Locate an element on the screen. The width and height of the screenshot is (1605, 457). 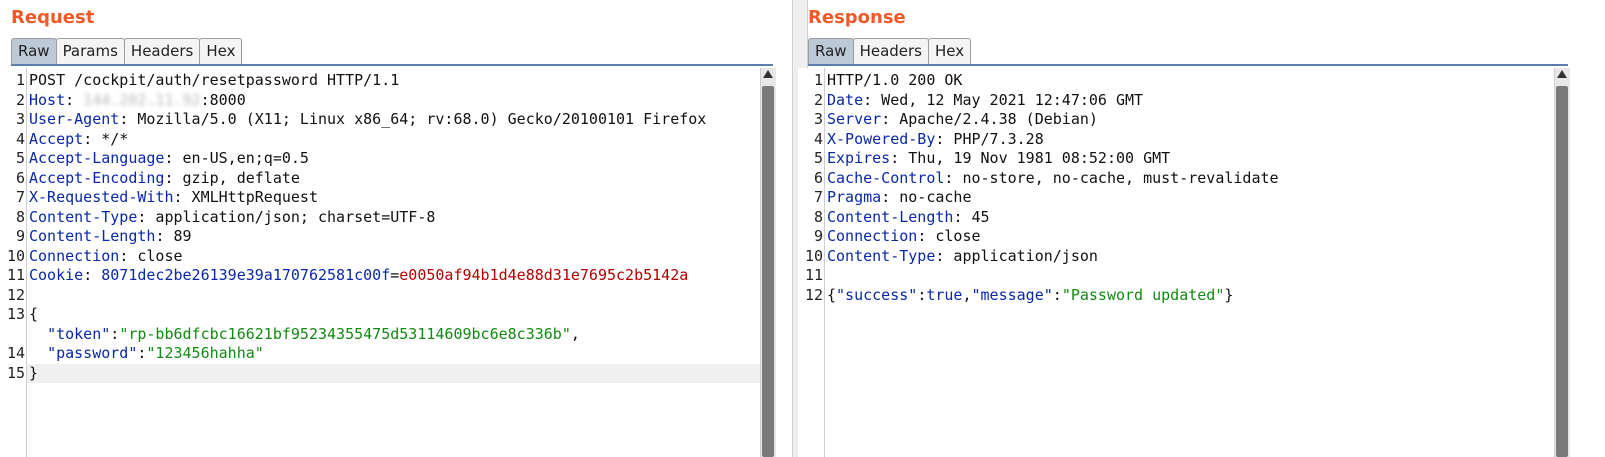
request-code-line: 6 Accept-Encoding: gzip, deflate is located at coordinates (380, 179).